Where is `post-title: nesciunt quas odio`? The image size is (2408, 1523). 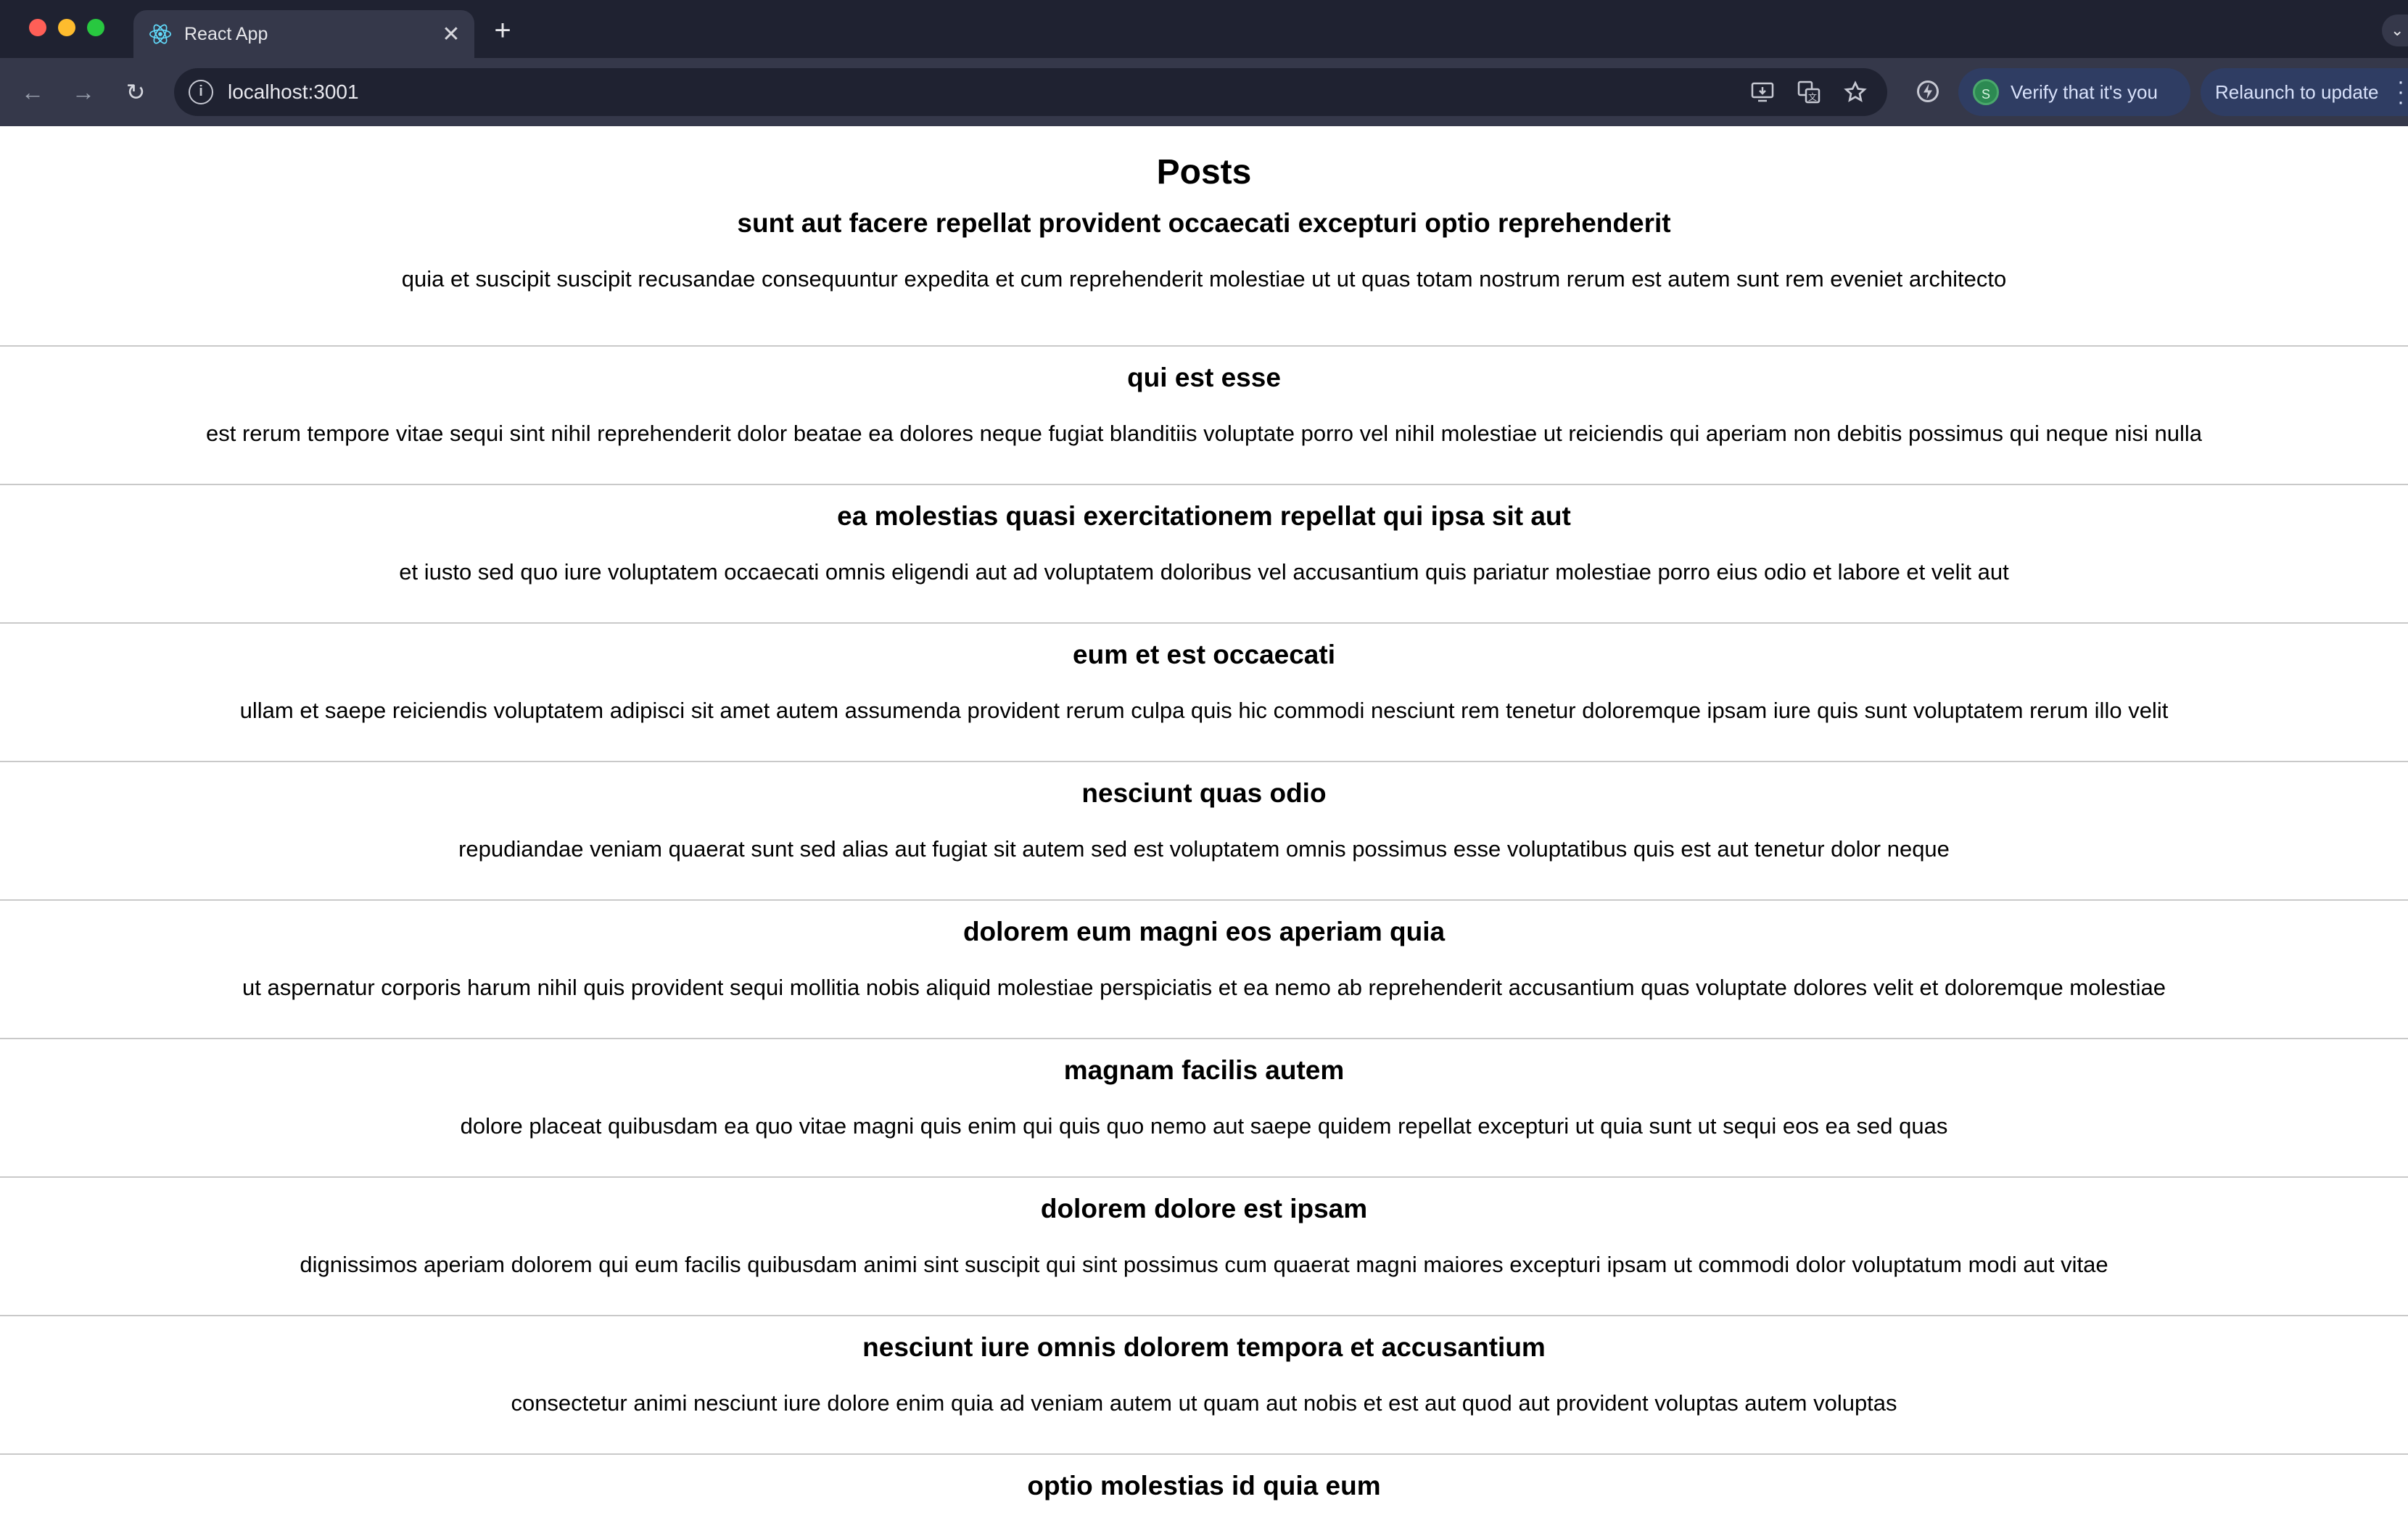 post-title: nesciunt quas odio is located at coordinates (1204, 793).